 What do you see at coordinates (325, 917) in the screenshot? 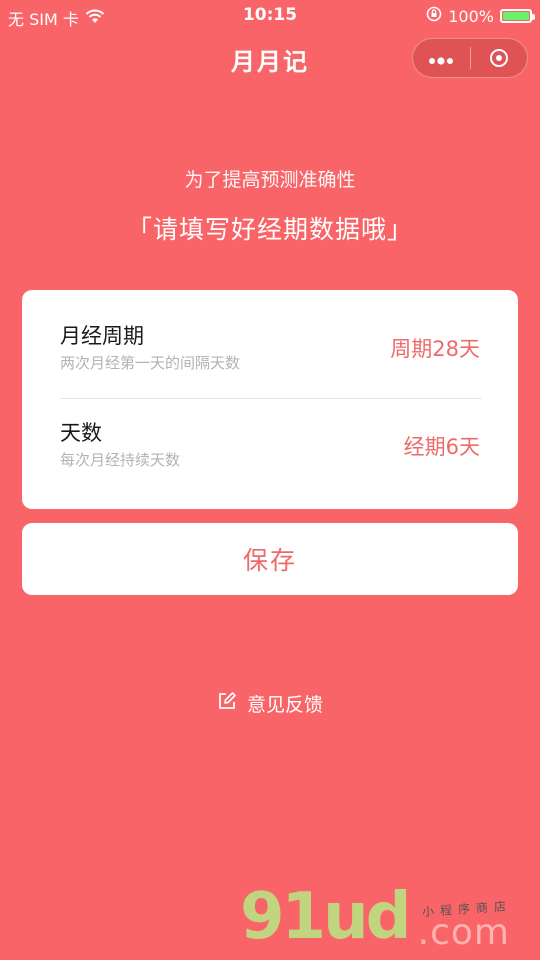
I see `watermark-logo: 91ud` at bounding box center [325, 917].